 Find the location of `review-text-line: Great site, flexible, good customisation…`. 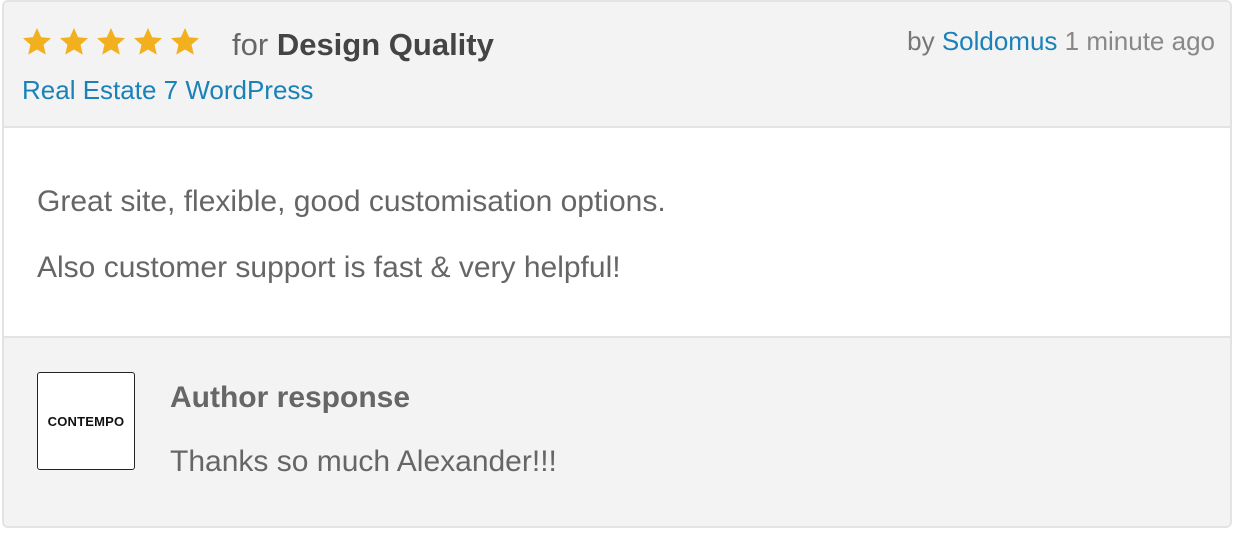

review-text-line: Great site, flexible, good customisation… is located at coordinates (351, 201).